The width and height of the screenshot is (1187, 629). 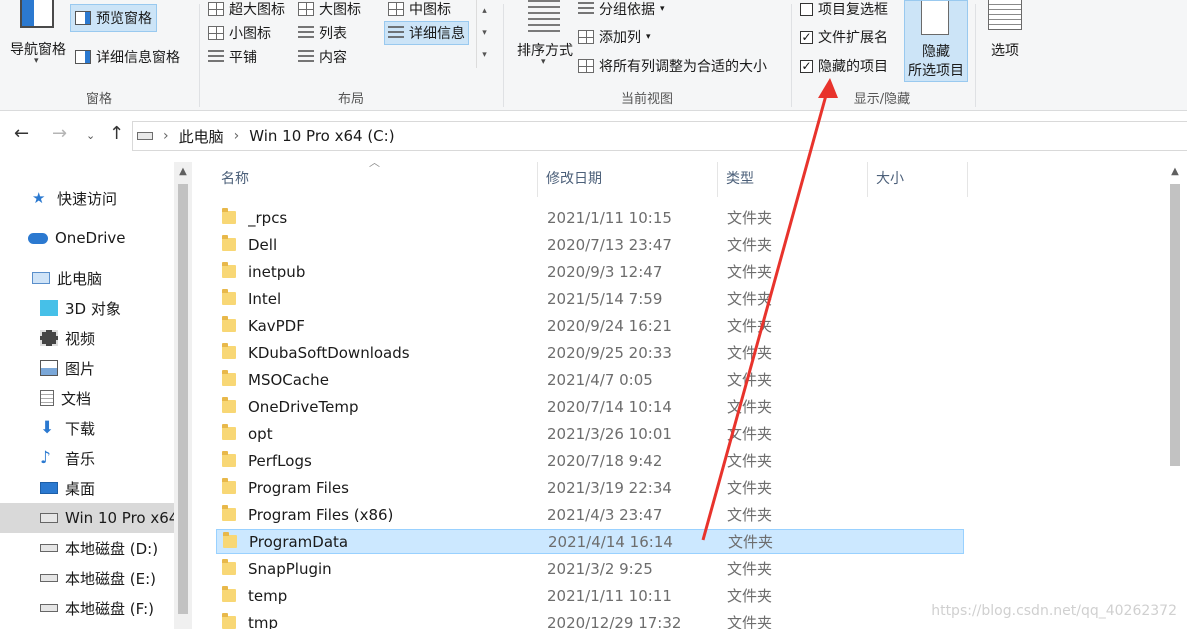 I want to click on scroll-down-icon: ▾, so click(x=484, y=33).